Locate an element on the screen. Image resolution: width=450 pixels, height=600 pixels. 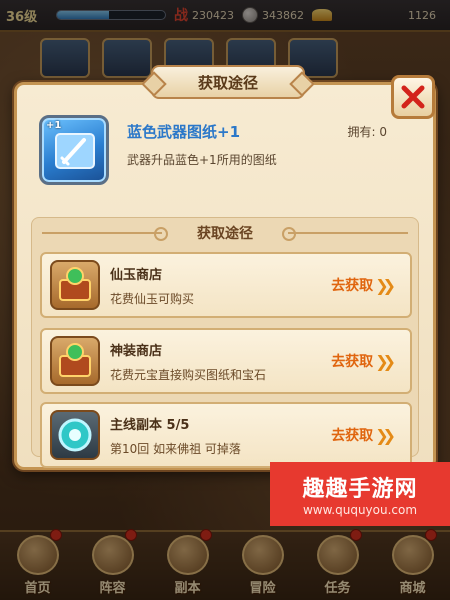
ornament-left is located at coordinates (105, 234).